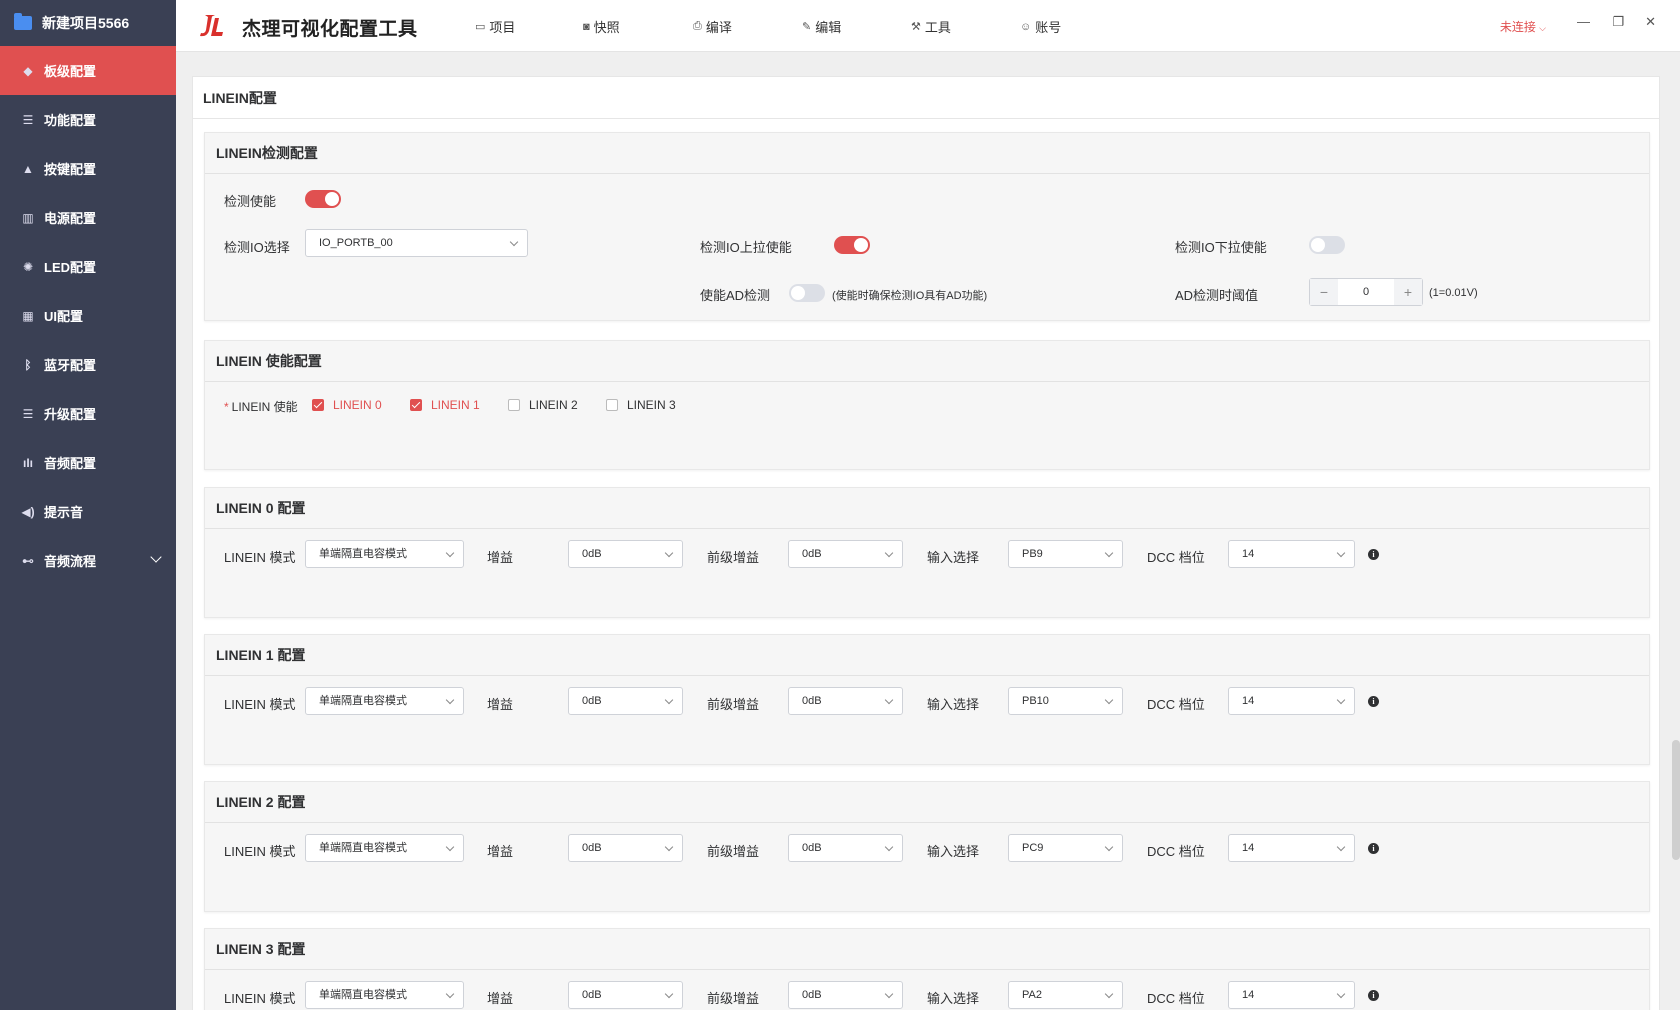 This screenshot has height=1010, width=1680. What do you see at coordinates (1324, 292) in the screenshot?
I see `decrement-button: −` at bounding box center [1324, 292].